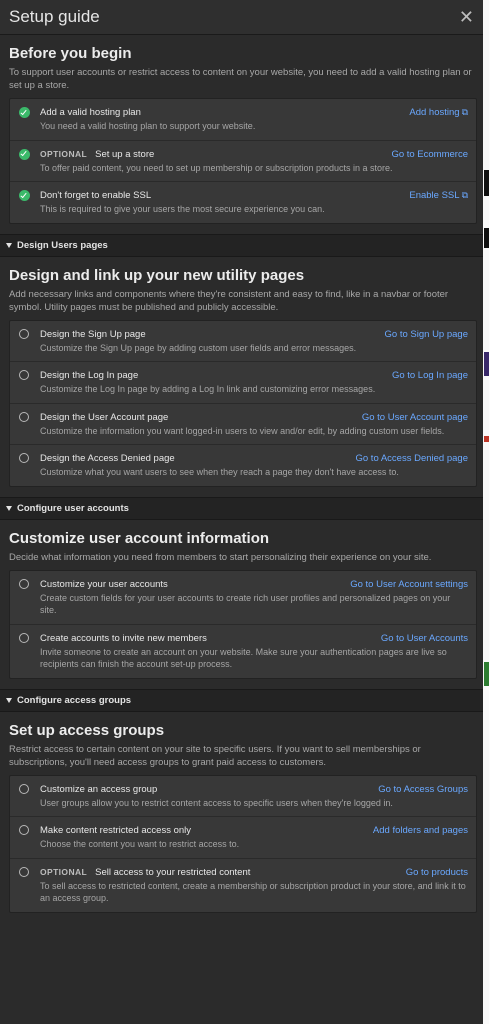  Describe the element at coordinates (96, 195) in the screenshot. I see `item-title: Don't forget to enable SSL` at that location.